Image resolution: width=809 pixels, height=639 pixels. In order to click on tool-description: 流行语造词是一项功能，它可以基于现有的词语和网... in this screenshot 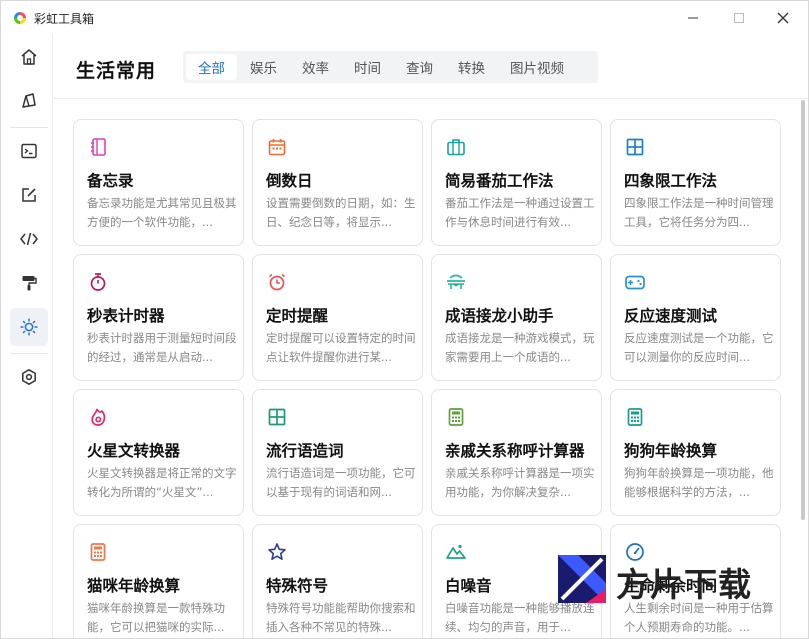, I will do `click(341, 482)`.